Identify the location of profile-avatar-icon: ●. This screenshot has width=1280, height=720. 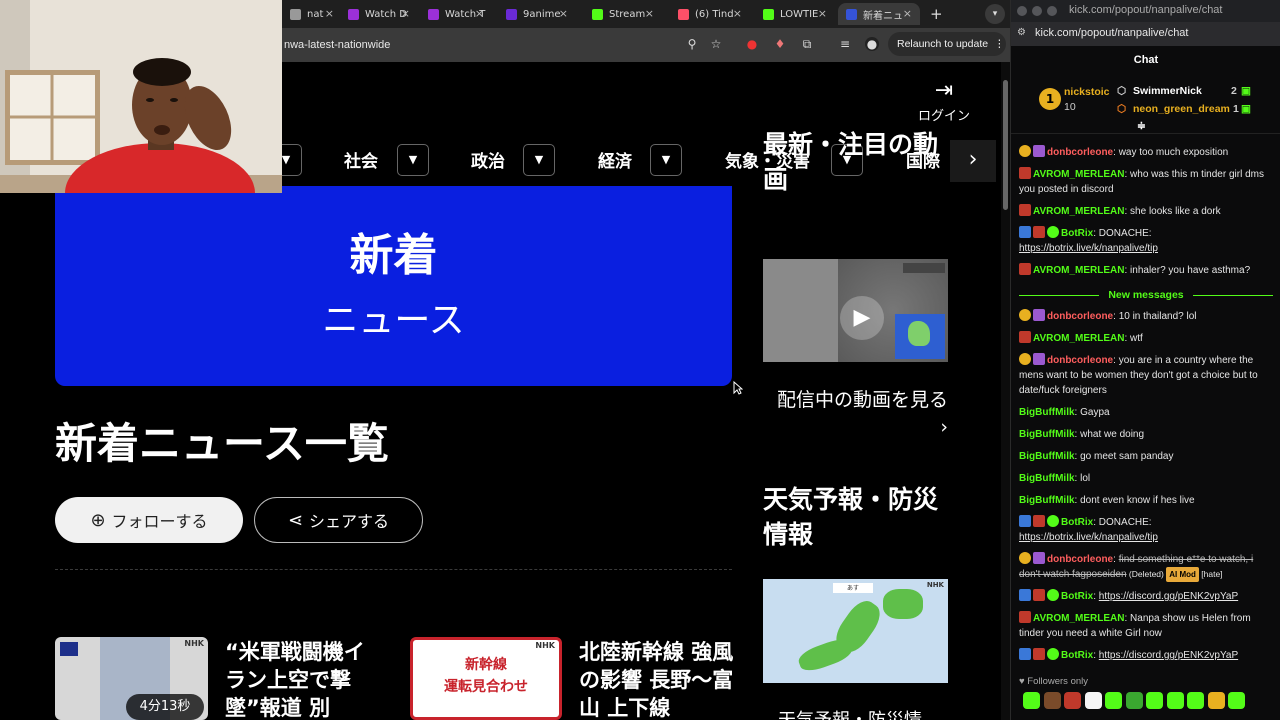
(872, 44).